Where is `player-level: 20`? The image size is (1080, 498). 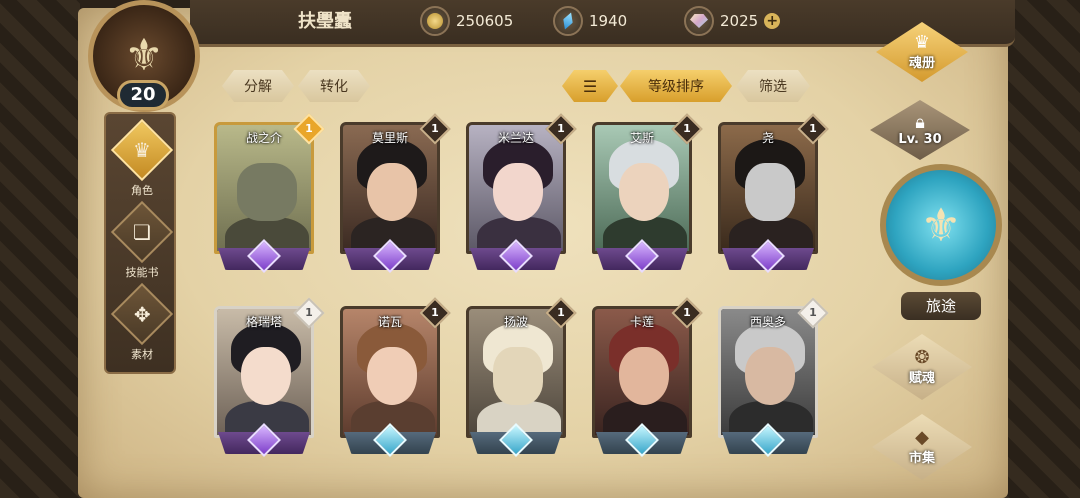 player-level: 20 is located at coordinates (143, 95).